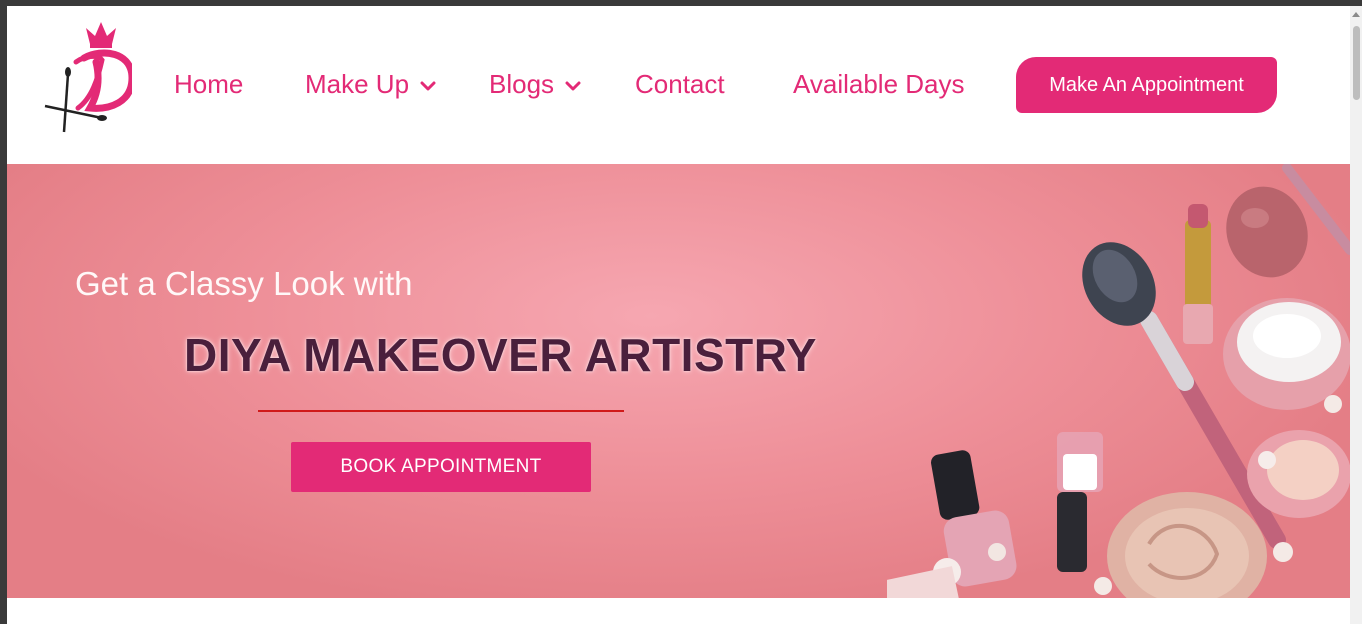  I want to click on nav-blogs-label: Blogs, so click(522, 84).